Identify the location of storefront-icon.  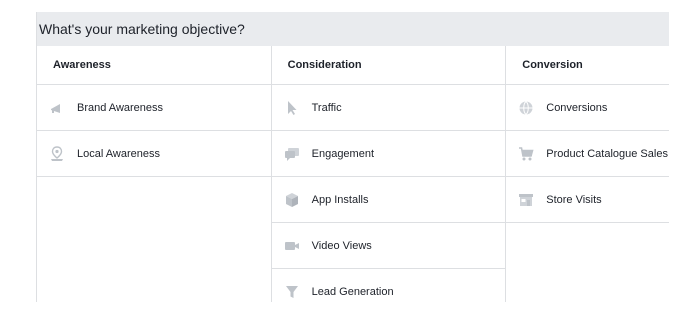
(526, 200).